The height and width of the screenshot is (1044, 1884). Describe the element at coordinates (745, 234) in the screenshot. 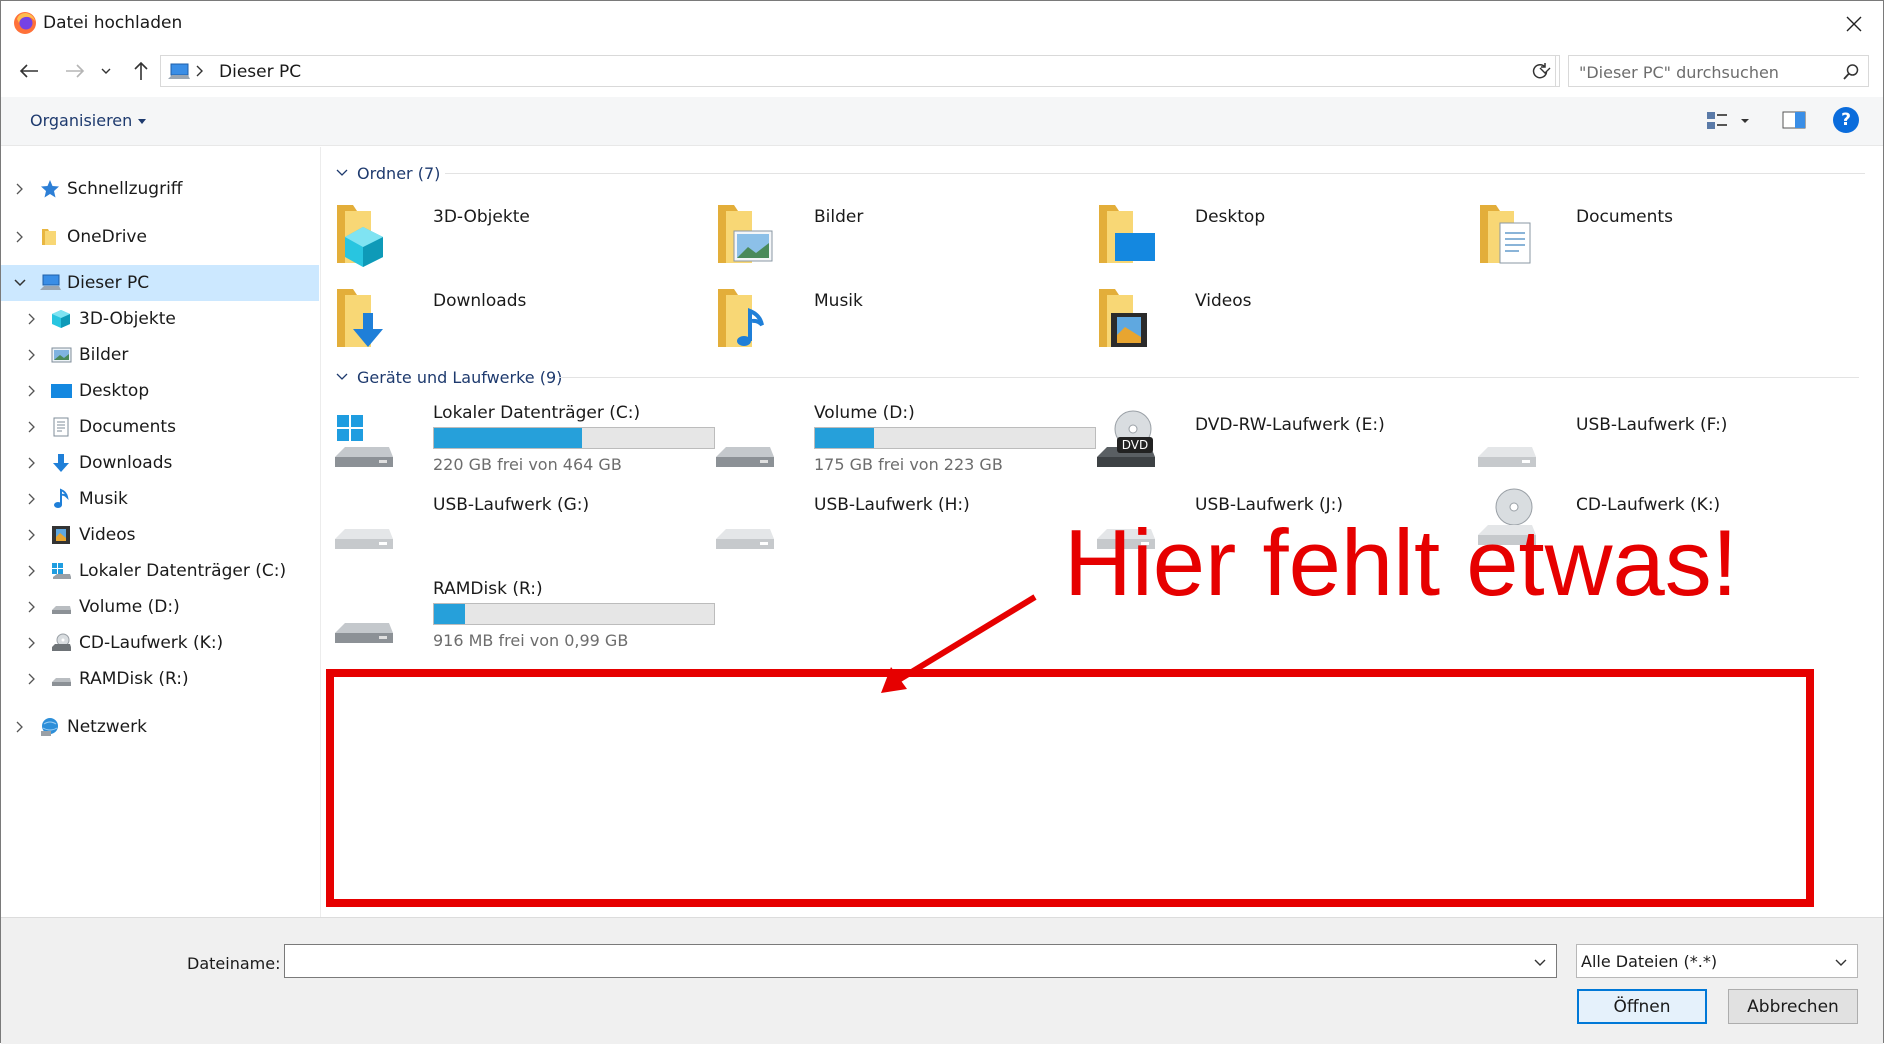

I see `picture-folder-icon` at that location.